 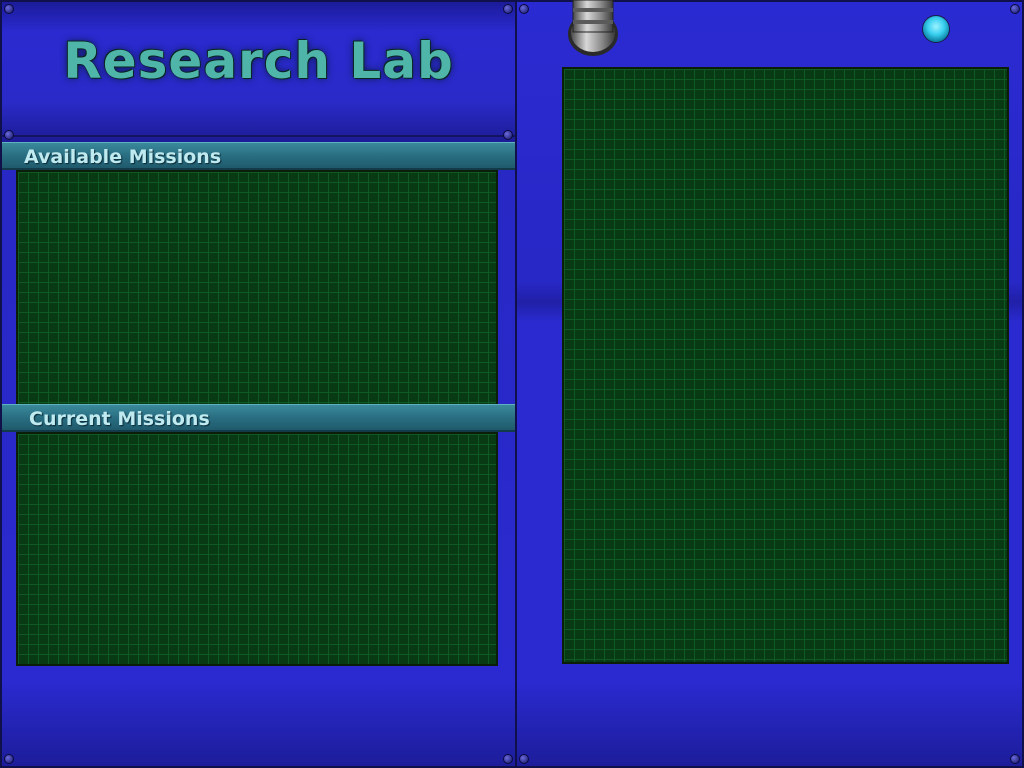 What do you see at coordinates (593, 28) in the screenshot?
I see `pipe-icon` at bounding box center [593, 28].